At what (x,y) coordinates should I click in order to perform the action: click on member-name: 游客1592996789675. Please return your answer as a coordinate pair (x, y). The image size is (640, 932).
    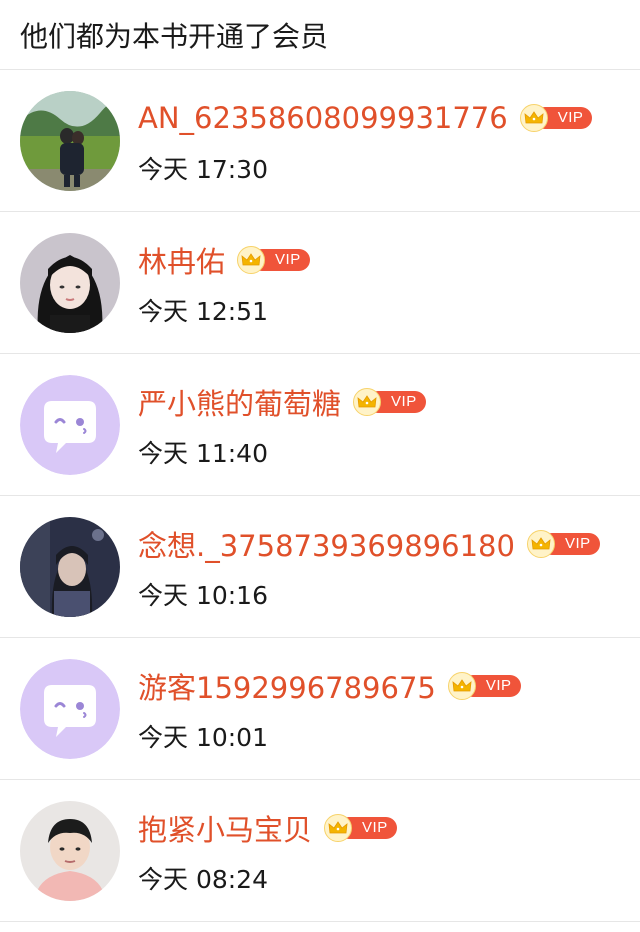
    Looking at the image, I should click on (287, 686).